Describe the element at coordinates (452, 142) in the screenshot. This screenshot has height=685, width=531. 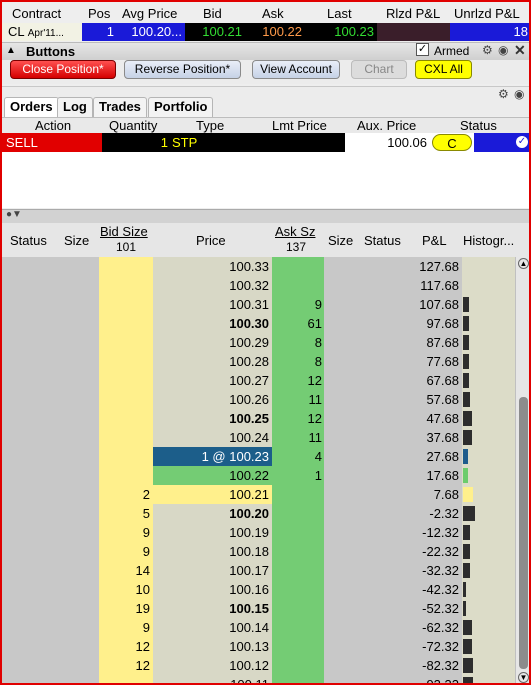
I see `transmit-button: C` at that location.